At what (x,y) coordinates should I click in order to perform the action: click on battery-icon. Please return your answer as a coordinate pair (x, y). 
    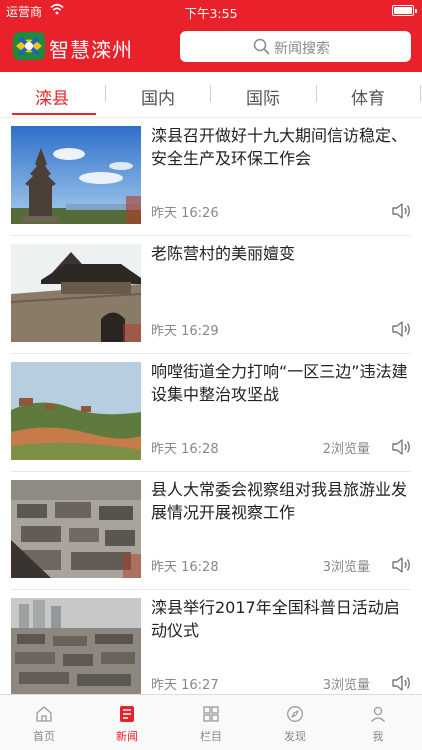
    Looking at the image, I should click on (404, 10).